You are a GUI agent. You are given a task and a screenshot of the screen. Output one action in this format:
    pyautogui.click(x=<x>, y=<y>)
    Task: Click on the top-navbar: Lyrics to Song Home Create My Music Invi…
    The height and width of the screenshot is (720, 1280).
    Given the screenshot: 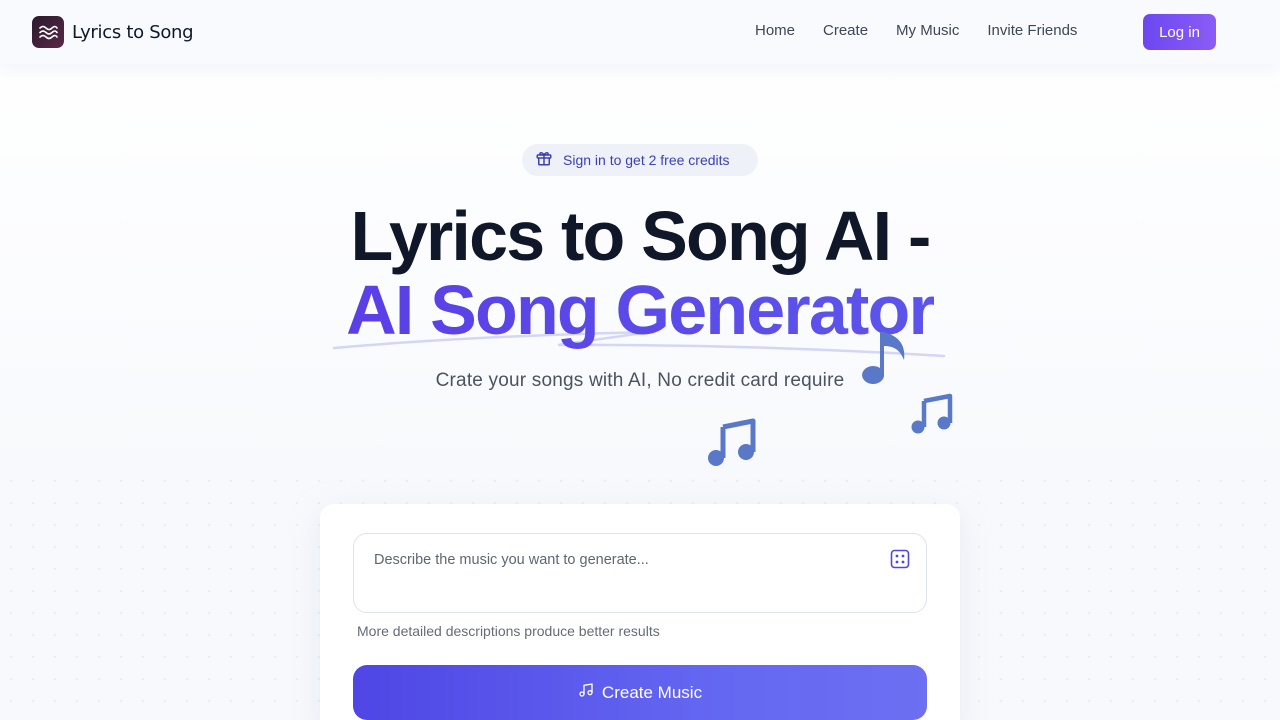 What is the action you would take?
    pyautogui.click(x=640, y=32)
    